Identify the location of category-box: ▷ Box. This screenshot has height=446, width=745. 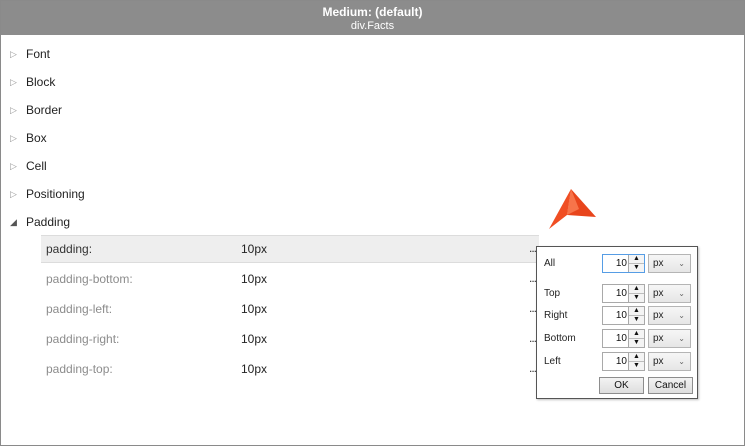
(271, 138).